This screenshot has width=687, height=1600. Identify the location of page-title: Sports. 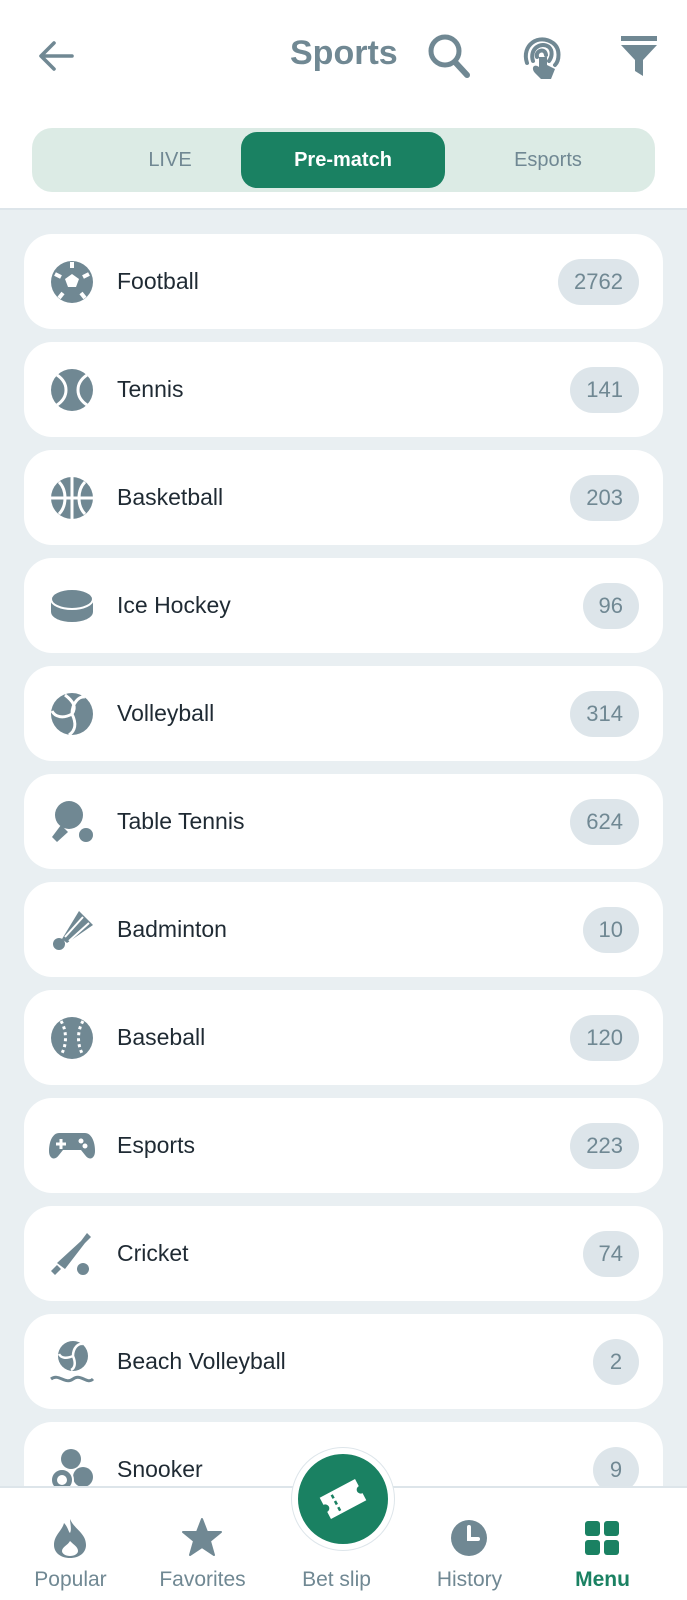
(344, 53).